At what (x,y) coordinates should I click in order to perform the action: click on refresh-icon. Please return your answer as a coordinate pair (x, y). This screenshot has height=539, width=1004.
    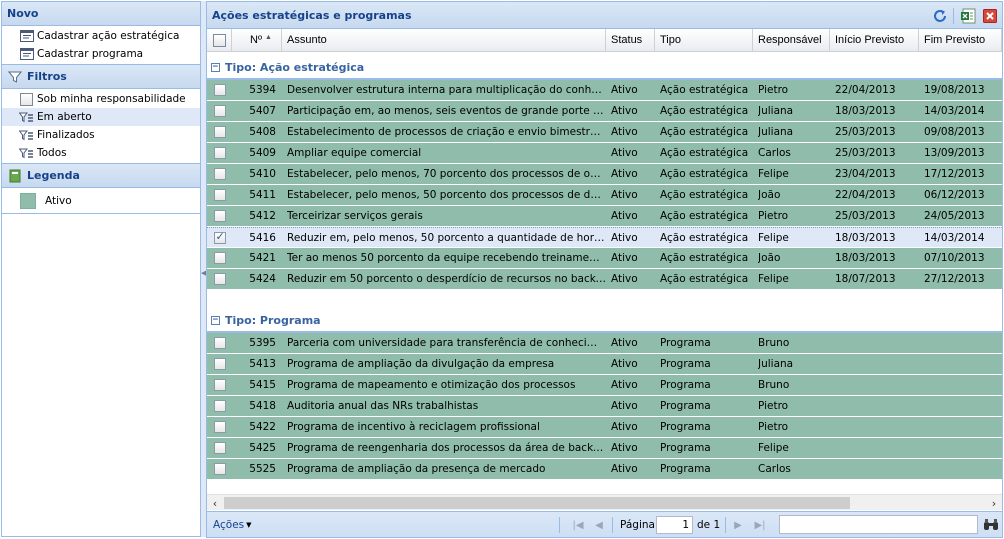
    Looking at the image, I should click on (939, 15).